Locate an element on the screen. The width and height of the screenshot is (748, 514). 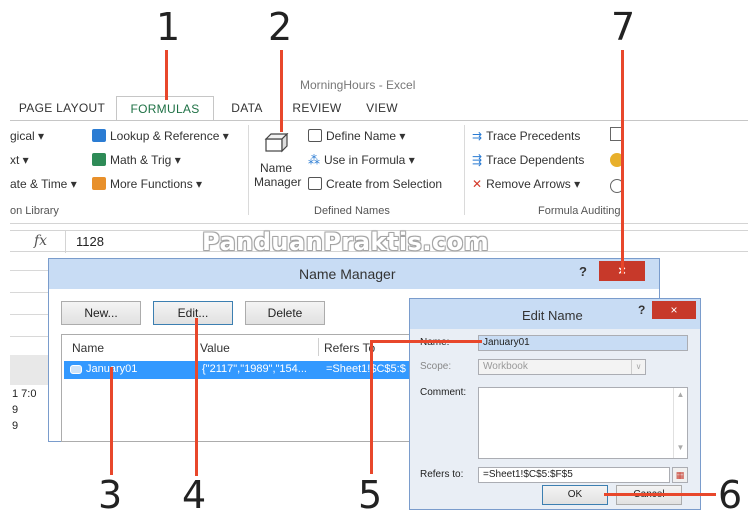
remove-arrows-label: Remove Arrows ▾ is located at coordinates (533, 184).